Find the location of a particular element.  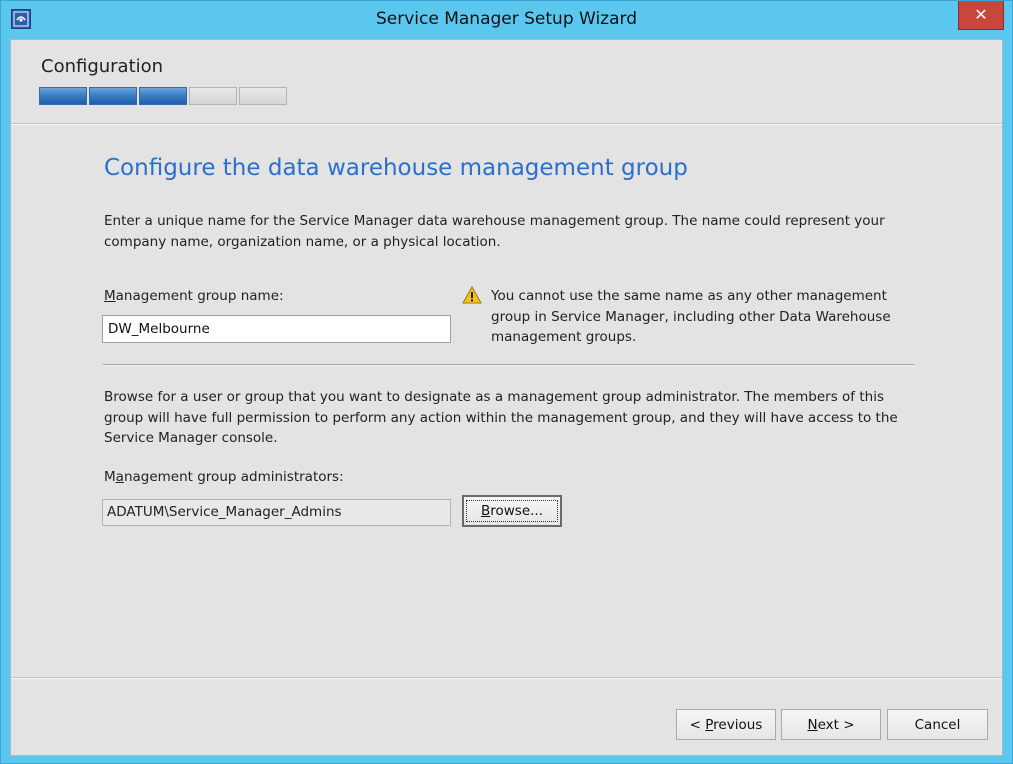

close-icon: ✕ is located at coordinates (981, 14).